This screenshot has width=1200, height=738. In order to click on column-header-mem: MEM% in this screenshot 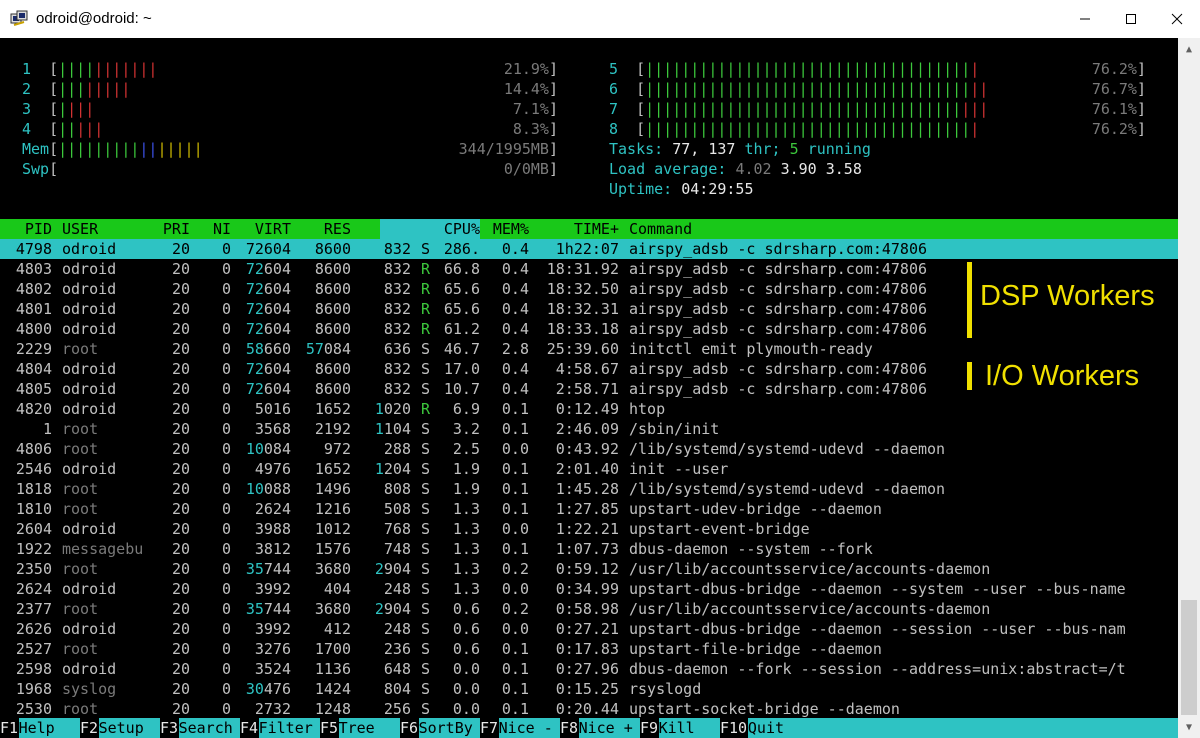, I will do `click(479, 229)`.